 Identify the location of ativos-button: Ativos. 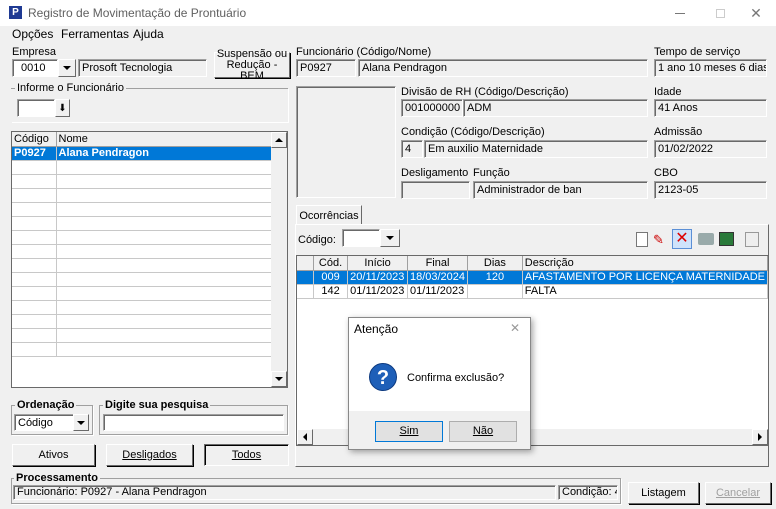
(53, 455).